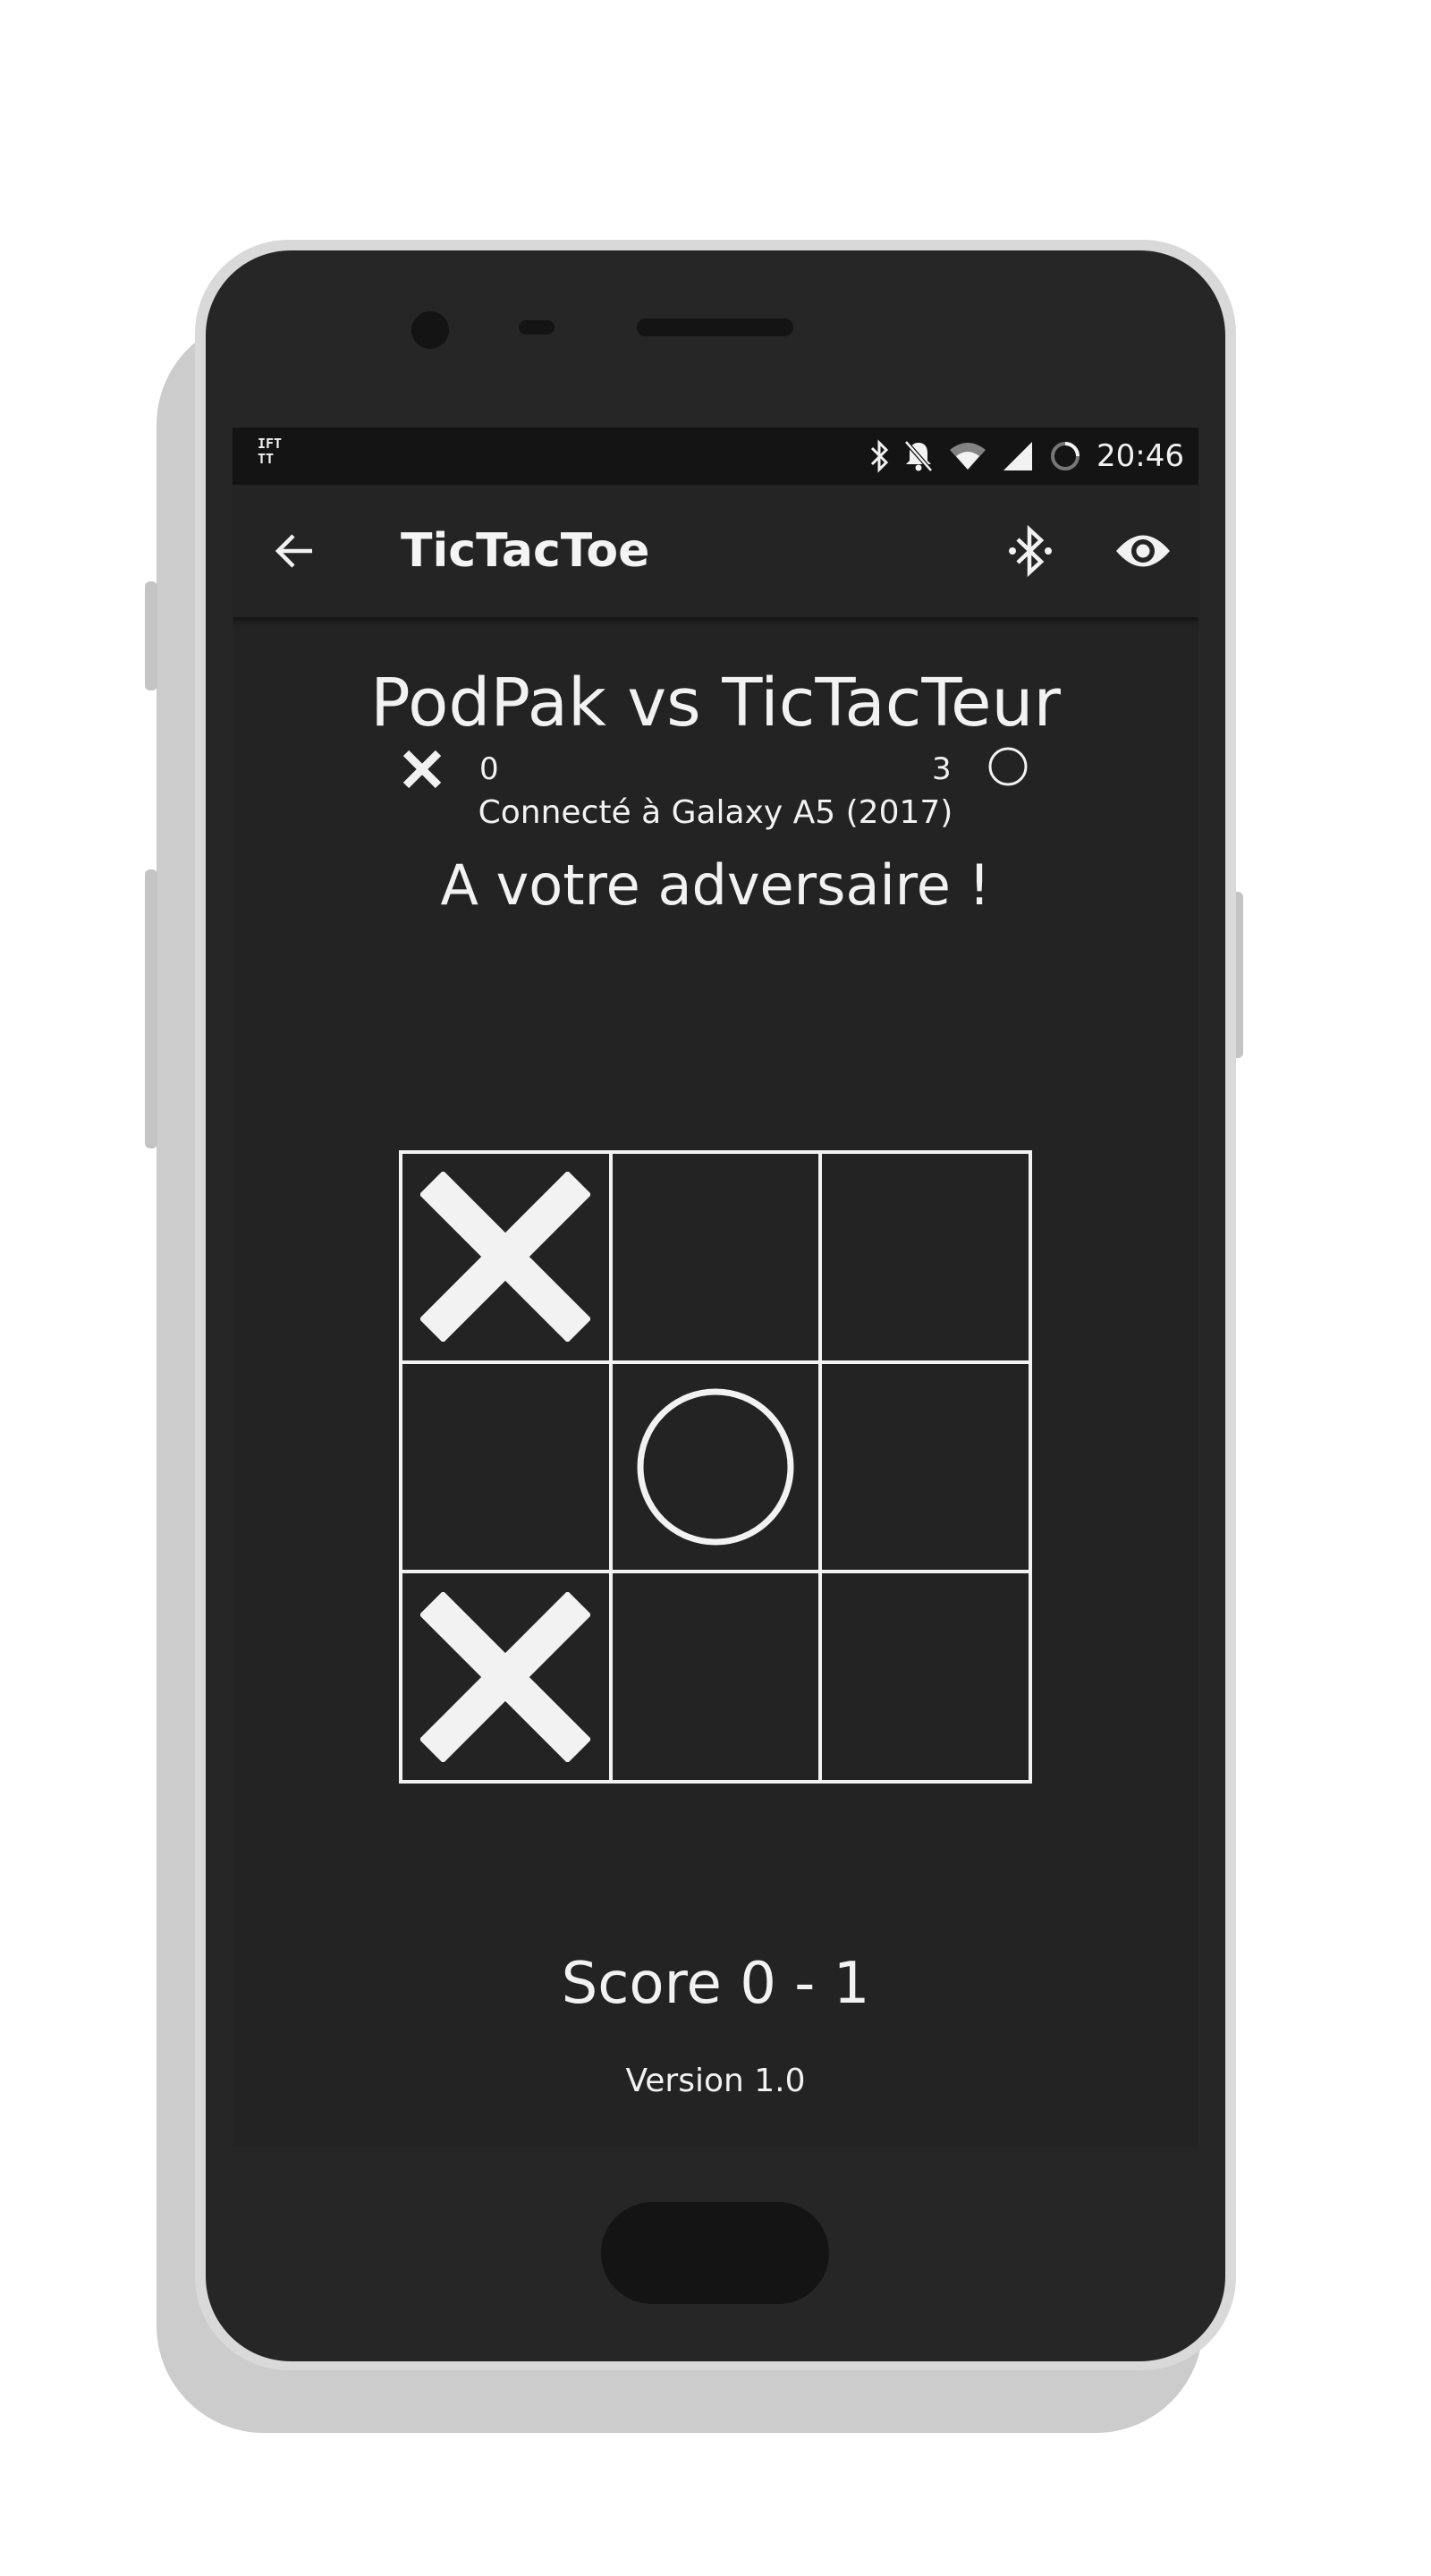 The image size is (1431, 2576). I want to click on player1-x-icon, so click(422, 769).